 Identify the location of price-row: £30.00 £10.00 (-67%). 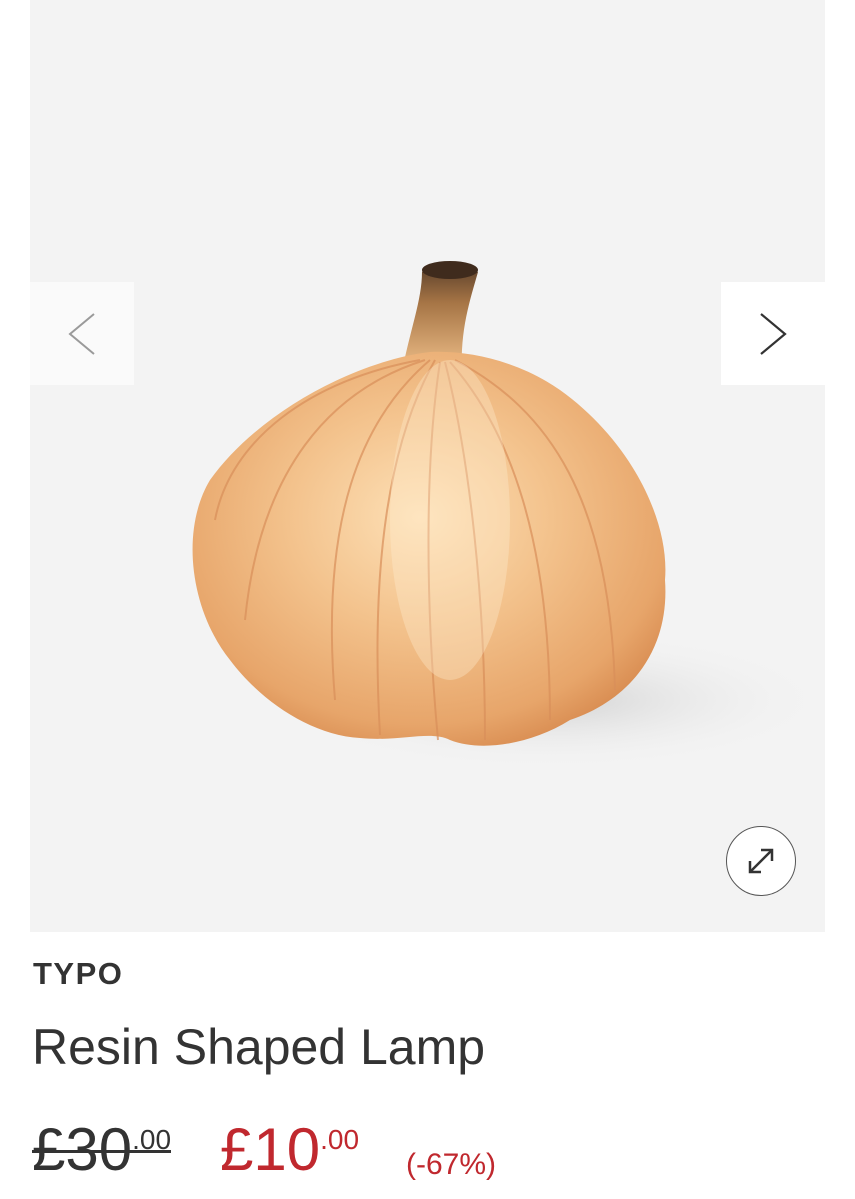
(422, 1152).